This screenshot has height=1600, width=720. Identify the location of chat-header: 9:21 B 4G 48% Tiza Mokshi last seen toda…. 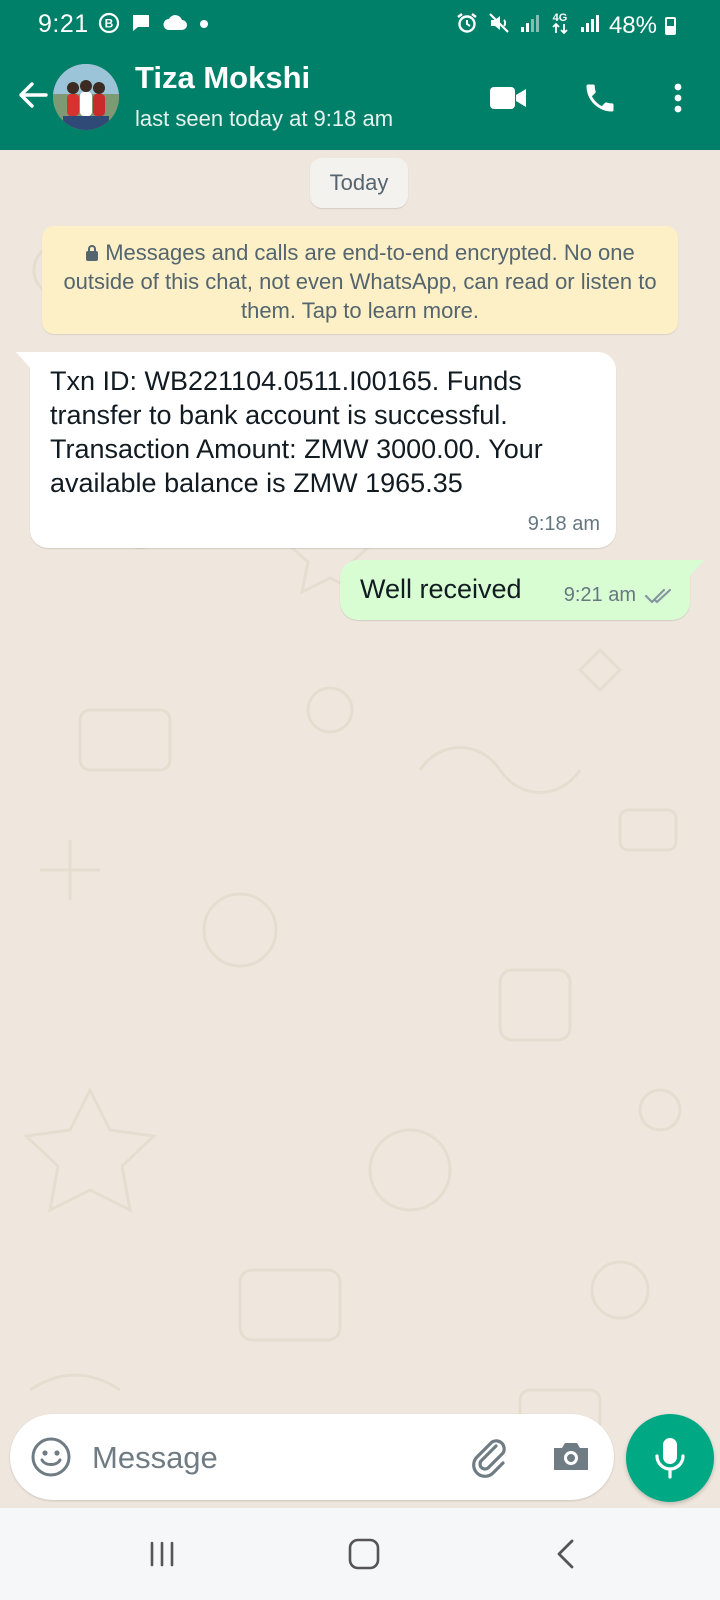
(360, 75).